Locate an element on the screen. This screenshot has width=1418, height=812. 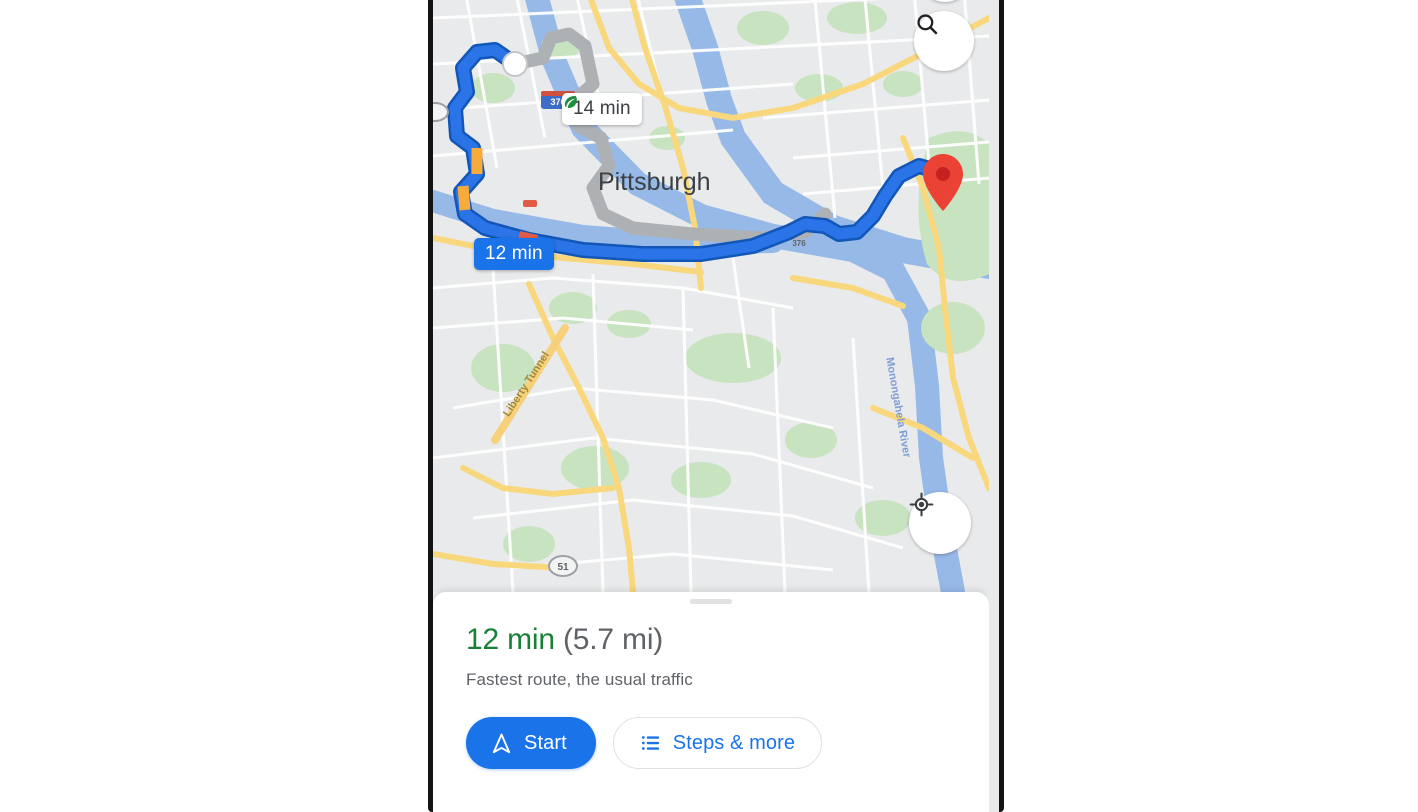
map-highway-shield-51: 51 is located at coordinates (563, 566).